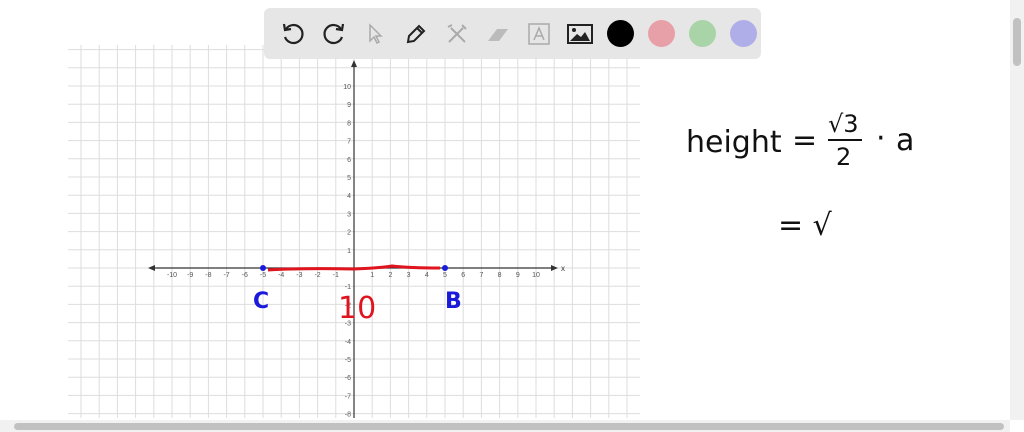  I want to click on x-tick-label: -6, so click(245, 275).